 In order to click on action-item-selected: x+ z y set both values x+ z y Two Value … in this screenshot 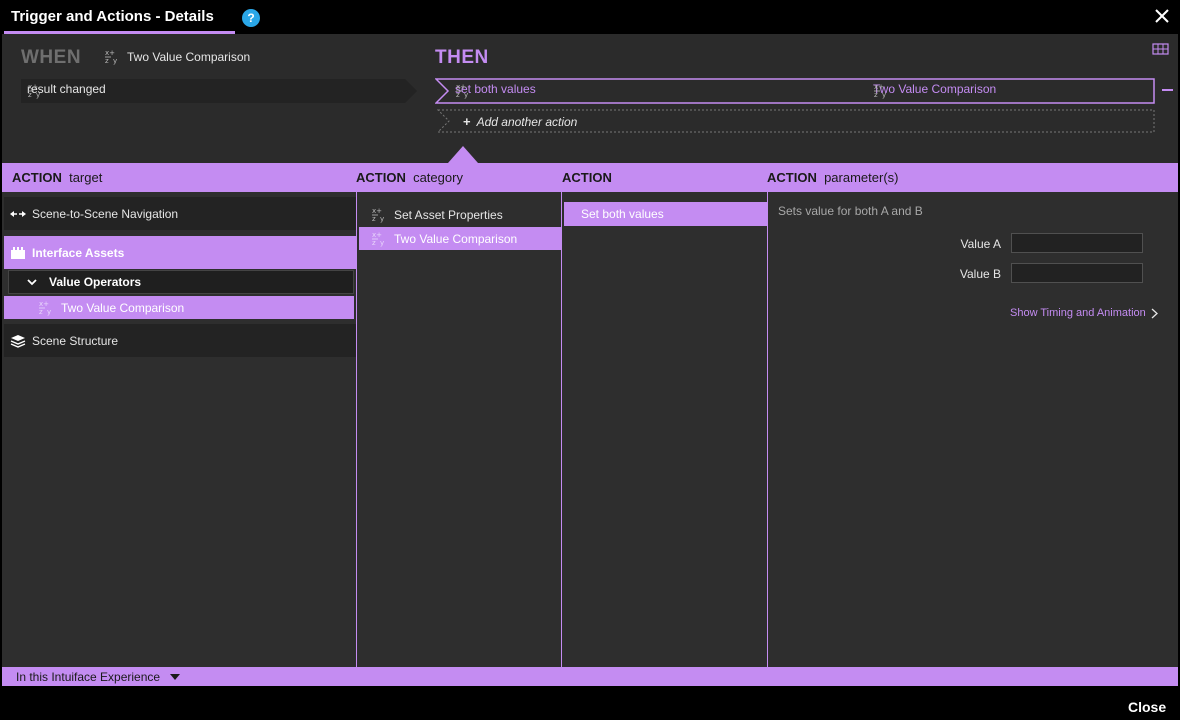, I will do `click(795, 91)`.